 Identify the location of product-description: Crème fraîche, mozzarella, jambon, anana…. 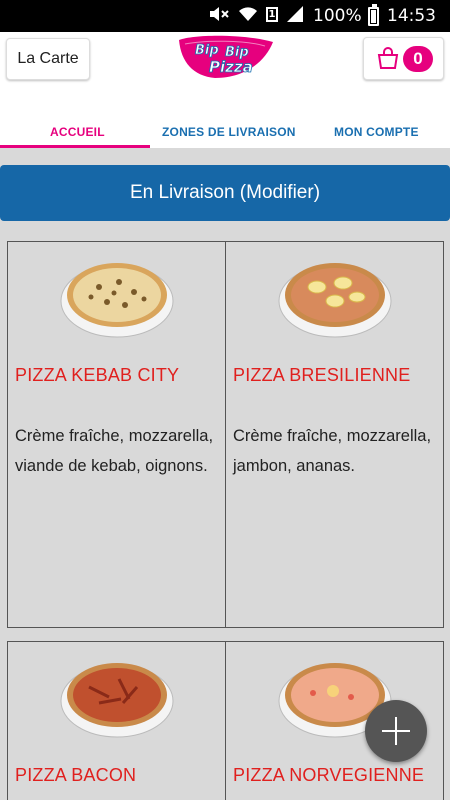
(332, 451).